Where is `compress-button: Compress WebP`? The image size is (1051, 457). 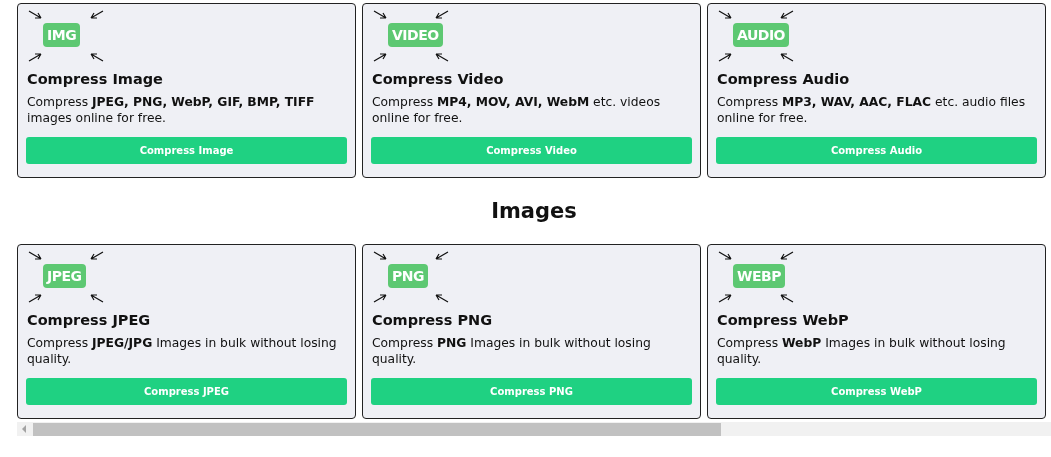
compress-button: Compress WebP is located at coordinates (876, 391).